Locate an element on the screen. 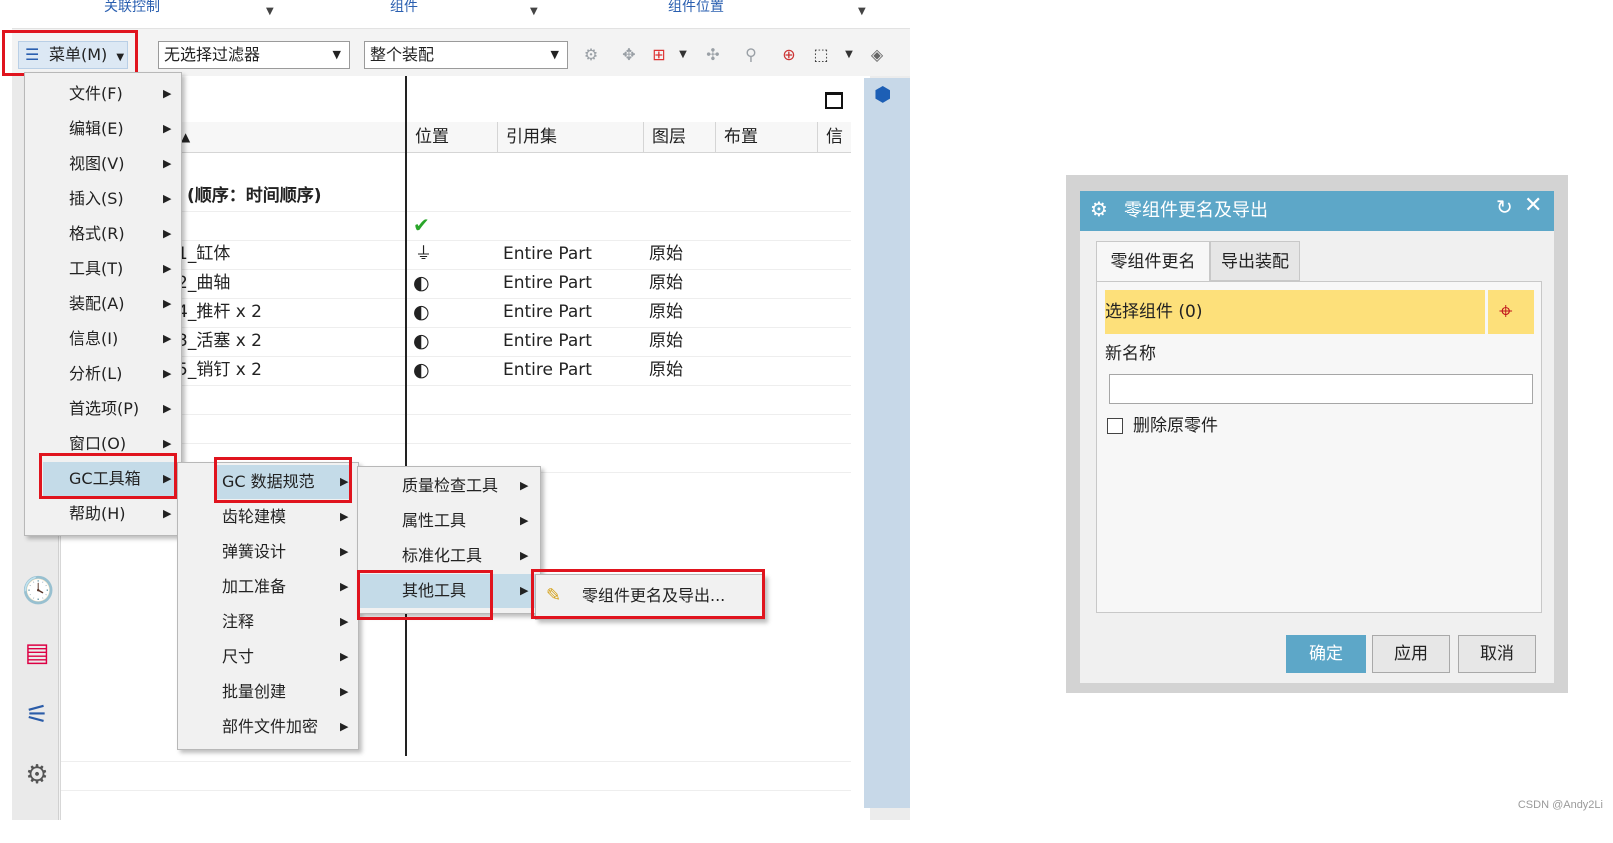  part-navigator-icon: ⬢ is located at coordinates (882, 94).